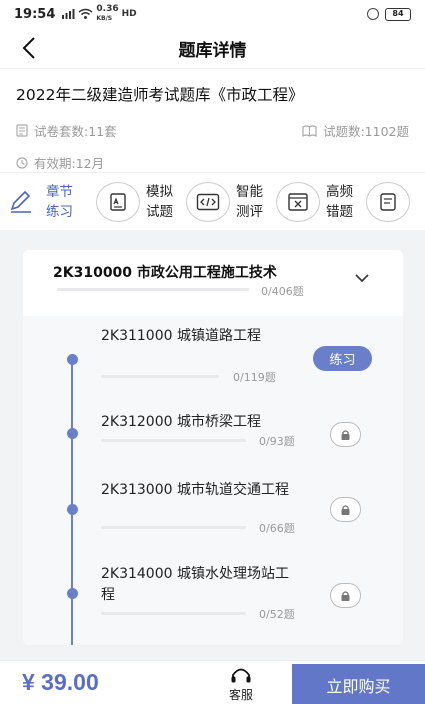 This screenshot has height=704, width=425. I want to click on tab-notes, so click(383, 201).